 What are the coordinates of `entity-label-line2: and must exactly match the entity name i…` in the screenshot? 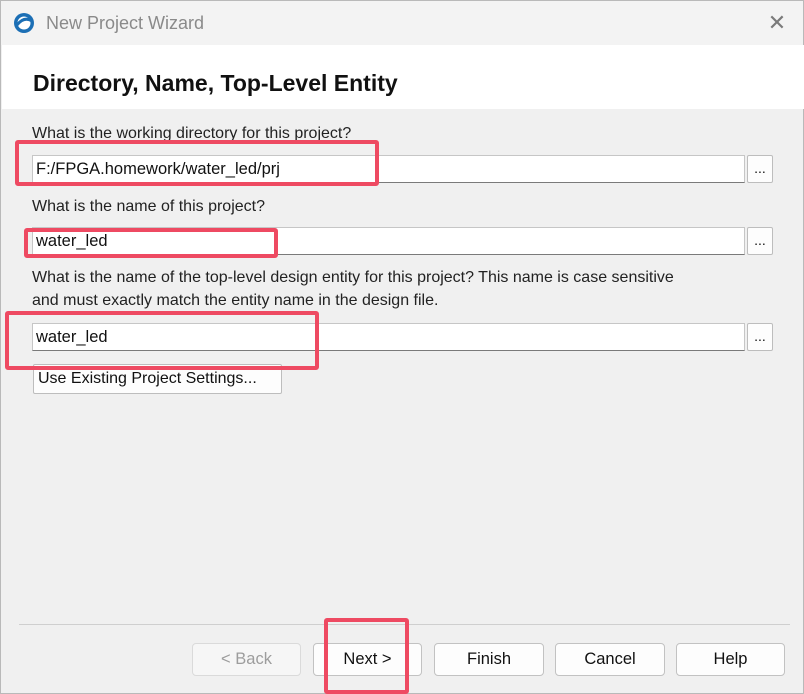 It's located at (235, 300).